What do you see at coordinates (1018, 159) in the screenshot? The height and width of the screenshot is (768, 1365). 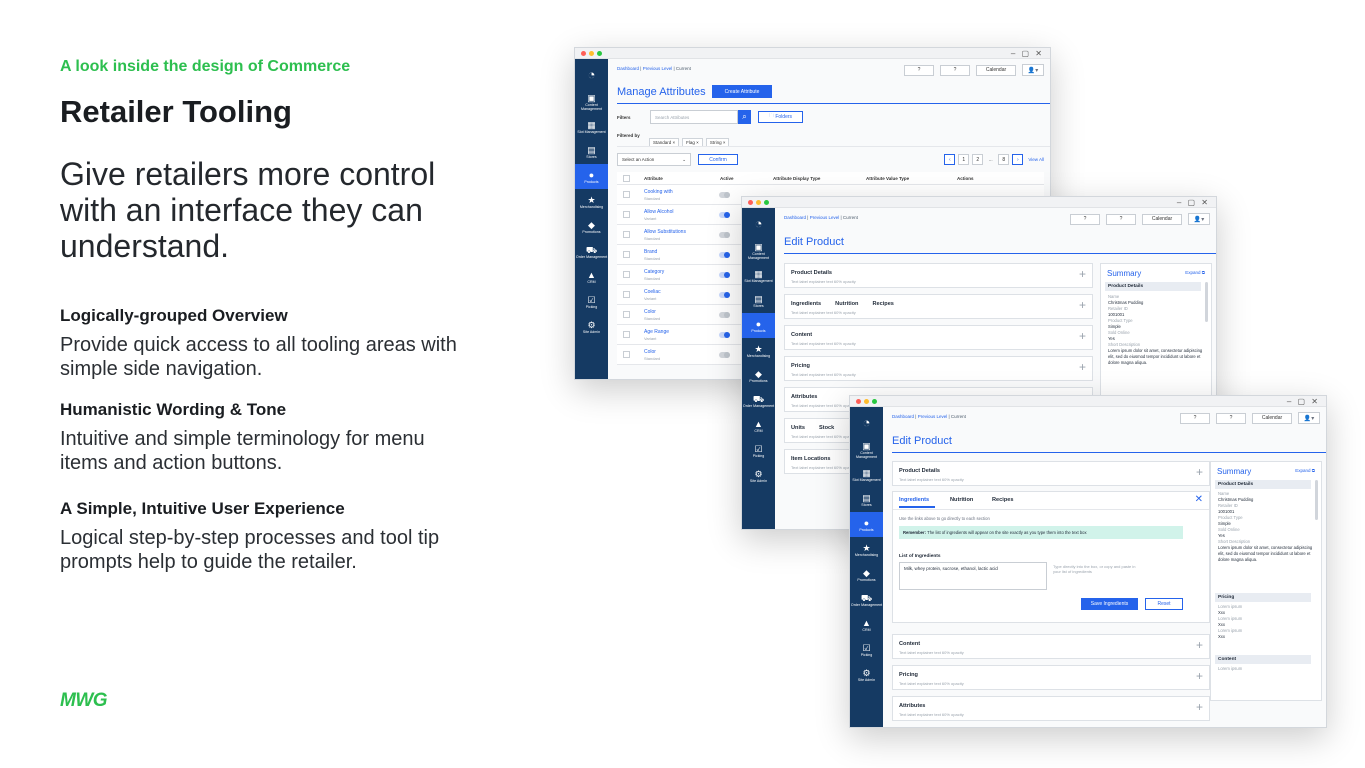 I see `next-page-icon: ›` at bounding box center [1018, 159].